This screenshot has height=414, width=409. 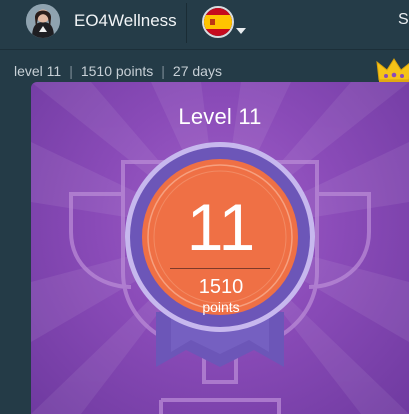 I want to click on user-stats-bar: level 11 | 1510 points | 27 days, so click(x=118, y=71).